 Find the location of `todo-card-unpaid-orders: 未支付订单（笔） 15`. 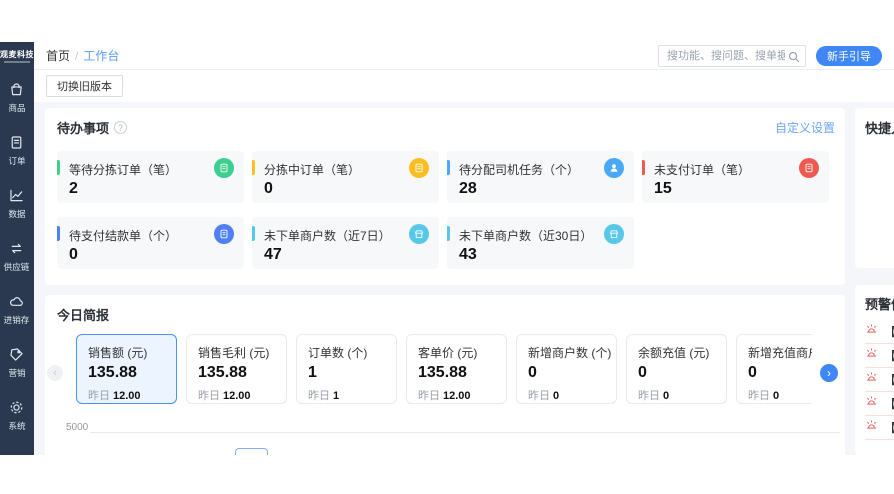

todo-card-unpaid-orders: 未支付订单（笔） 15 is located at coordinates (735, 177).